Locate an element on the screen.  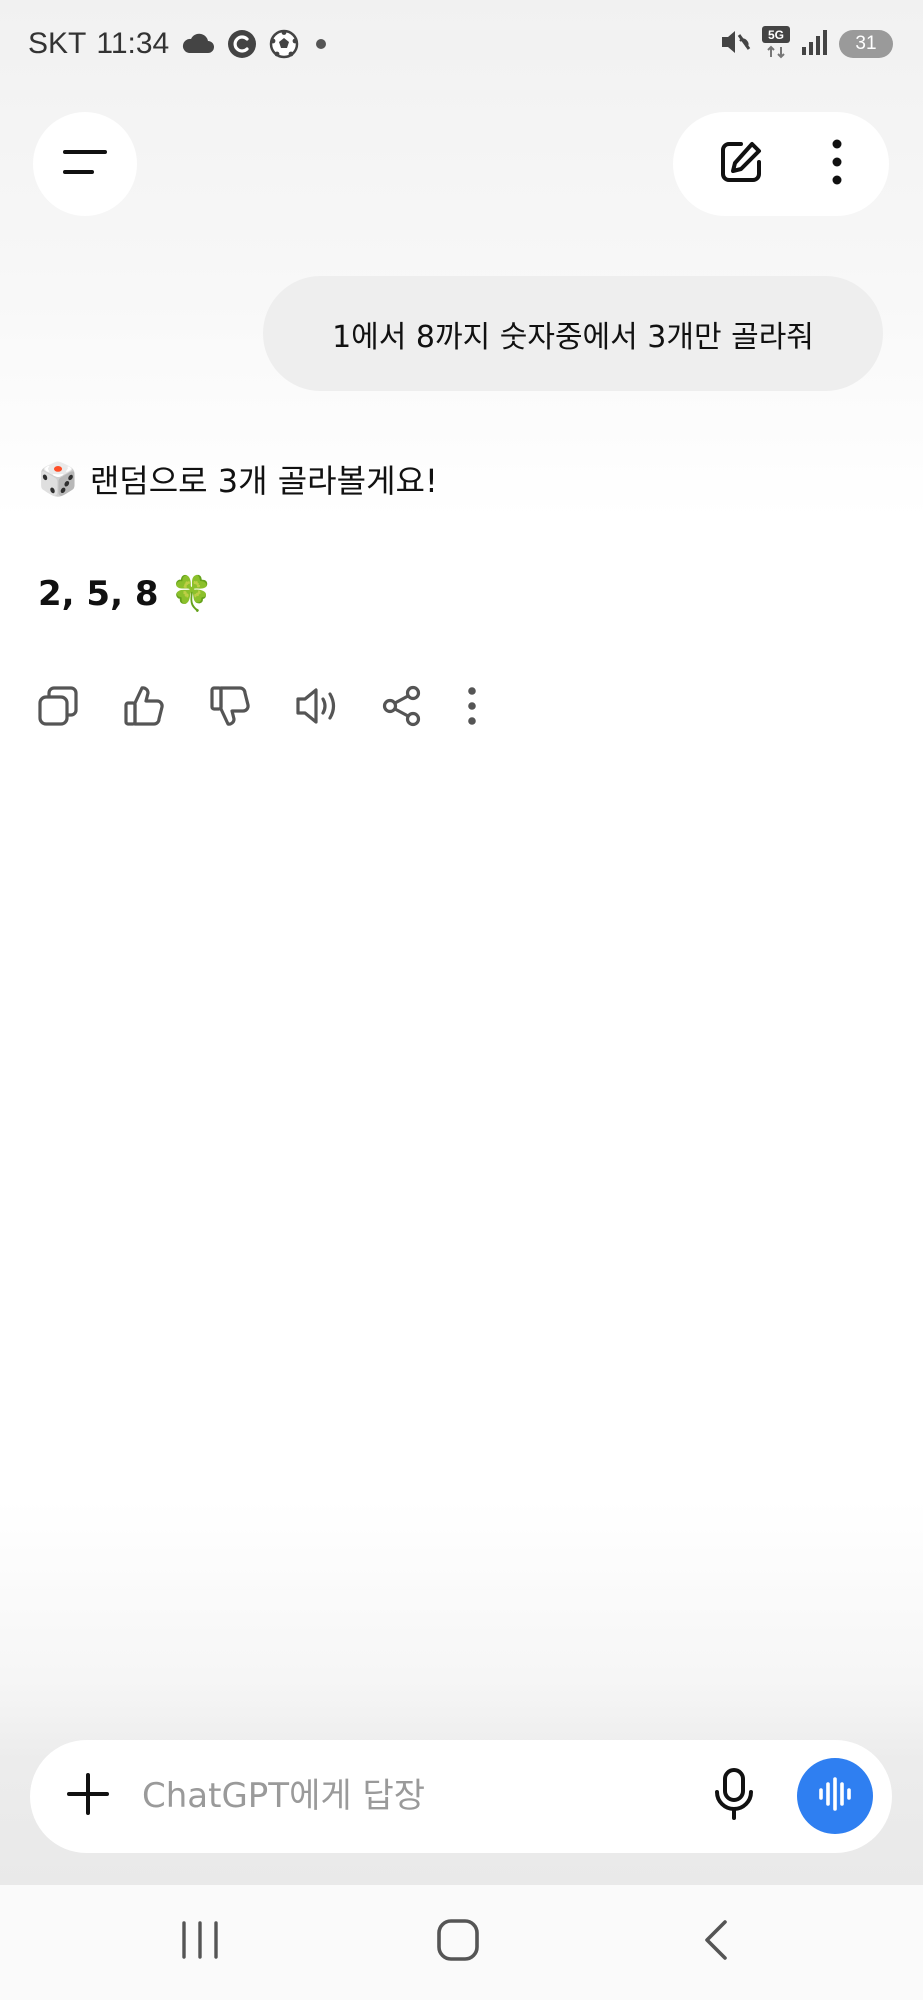
svg-text: 5G is located at coordinates (776, 35).